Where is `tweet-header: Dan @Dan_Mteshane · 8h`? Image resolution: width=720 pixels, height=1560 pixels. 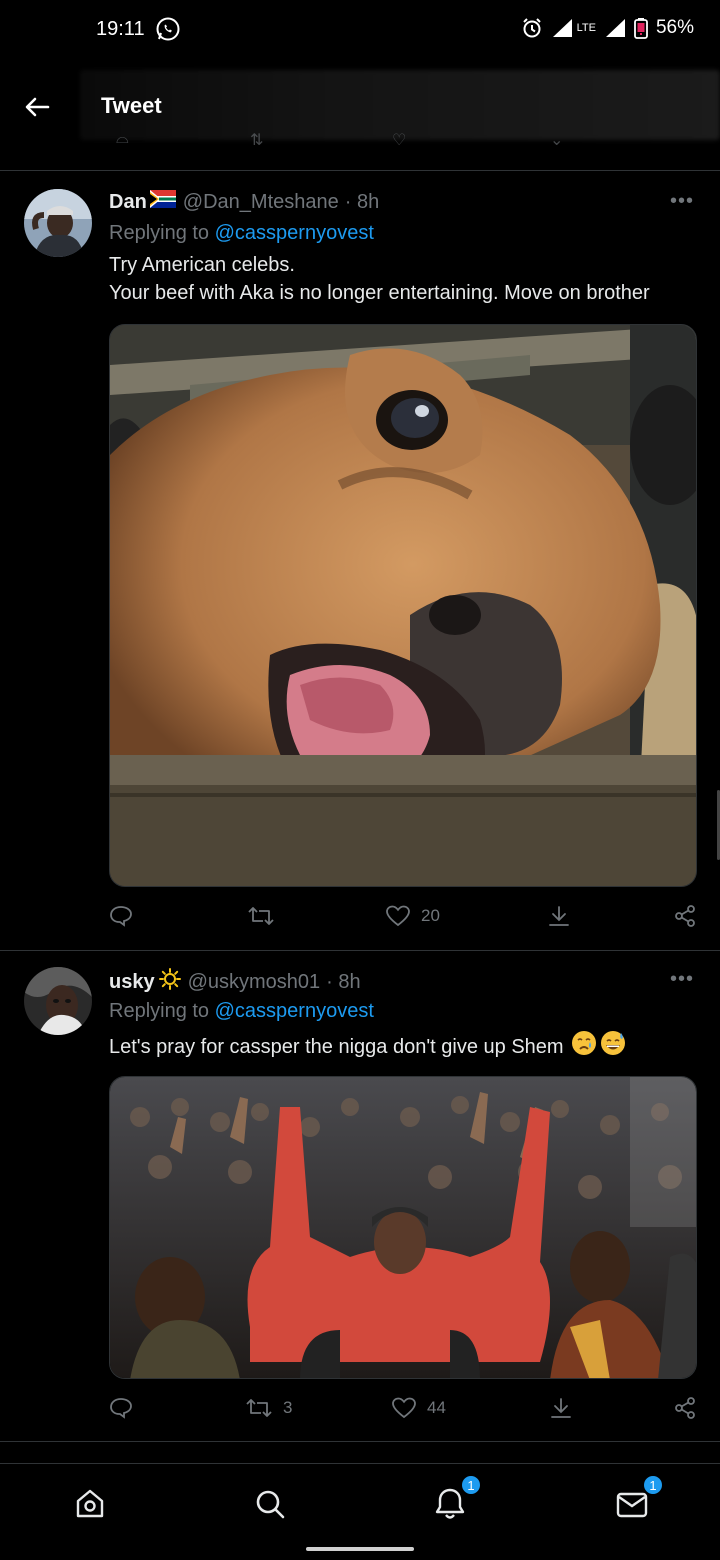
tweet-header: Dan @Dan_Mteshane · 8h is located at coordinates (244, 202).